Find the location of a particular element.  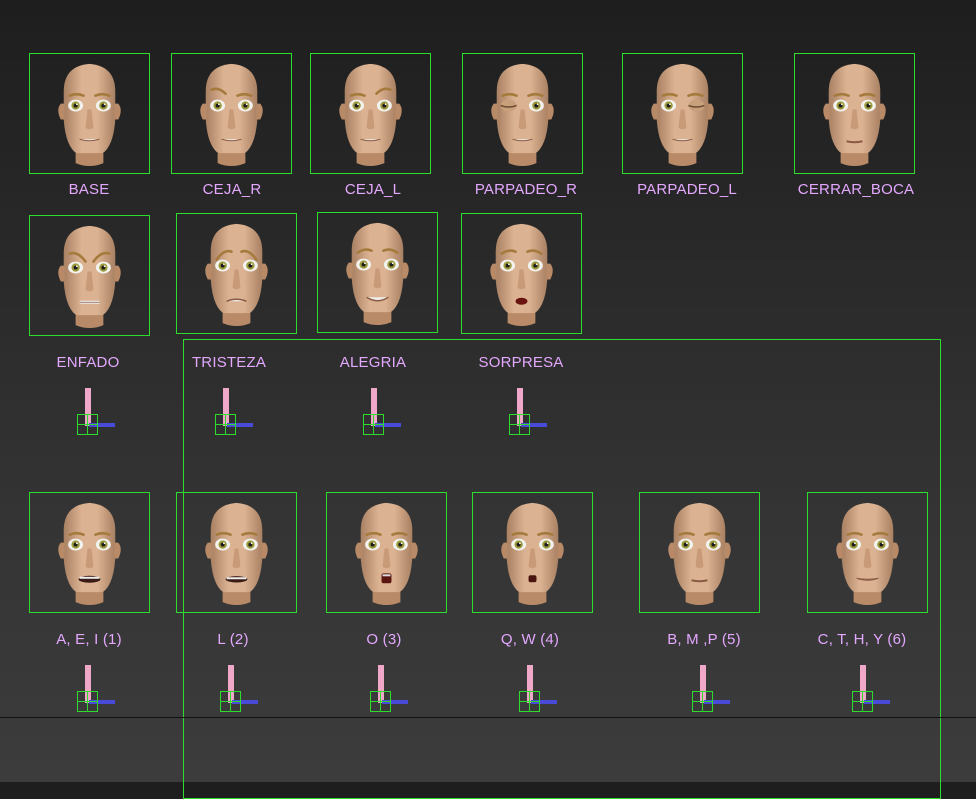

face-alegria is located at coordinates (377, 272).